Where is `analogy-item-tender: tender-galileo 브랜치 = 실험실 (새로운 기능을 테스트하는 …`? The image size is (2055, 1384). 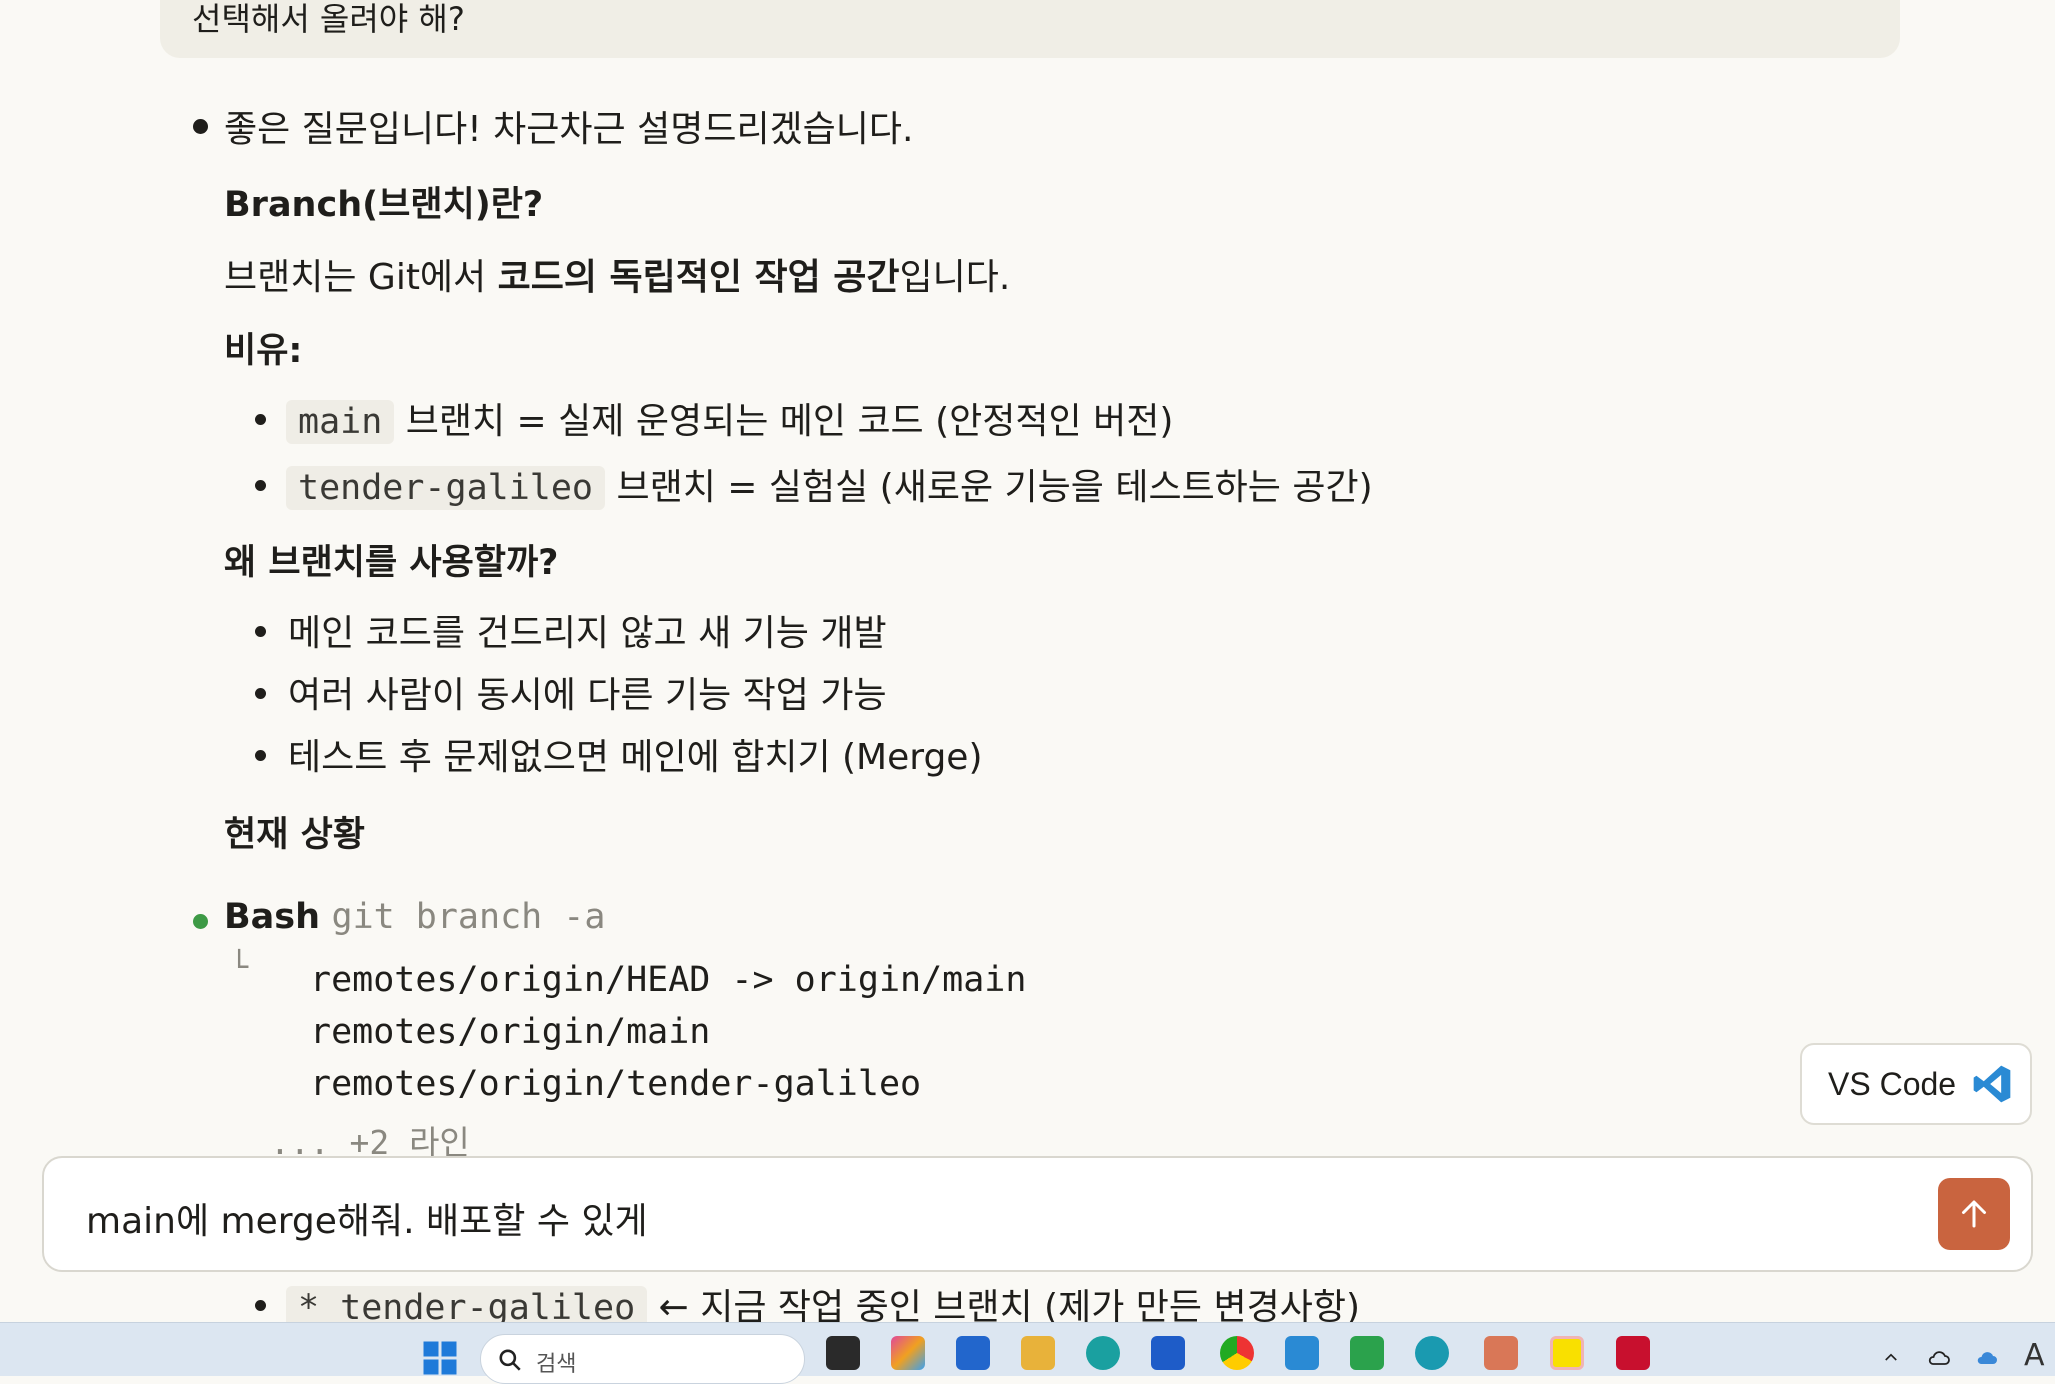
analogy-item-tender: tender-galileo 브랜치 = 실험실 (새로운 기능을 테스트하는 … is located at coordinates (829, 484).